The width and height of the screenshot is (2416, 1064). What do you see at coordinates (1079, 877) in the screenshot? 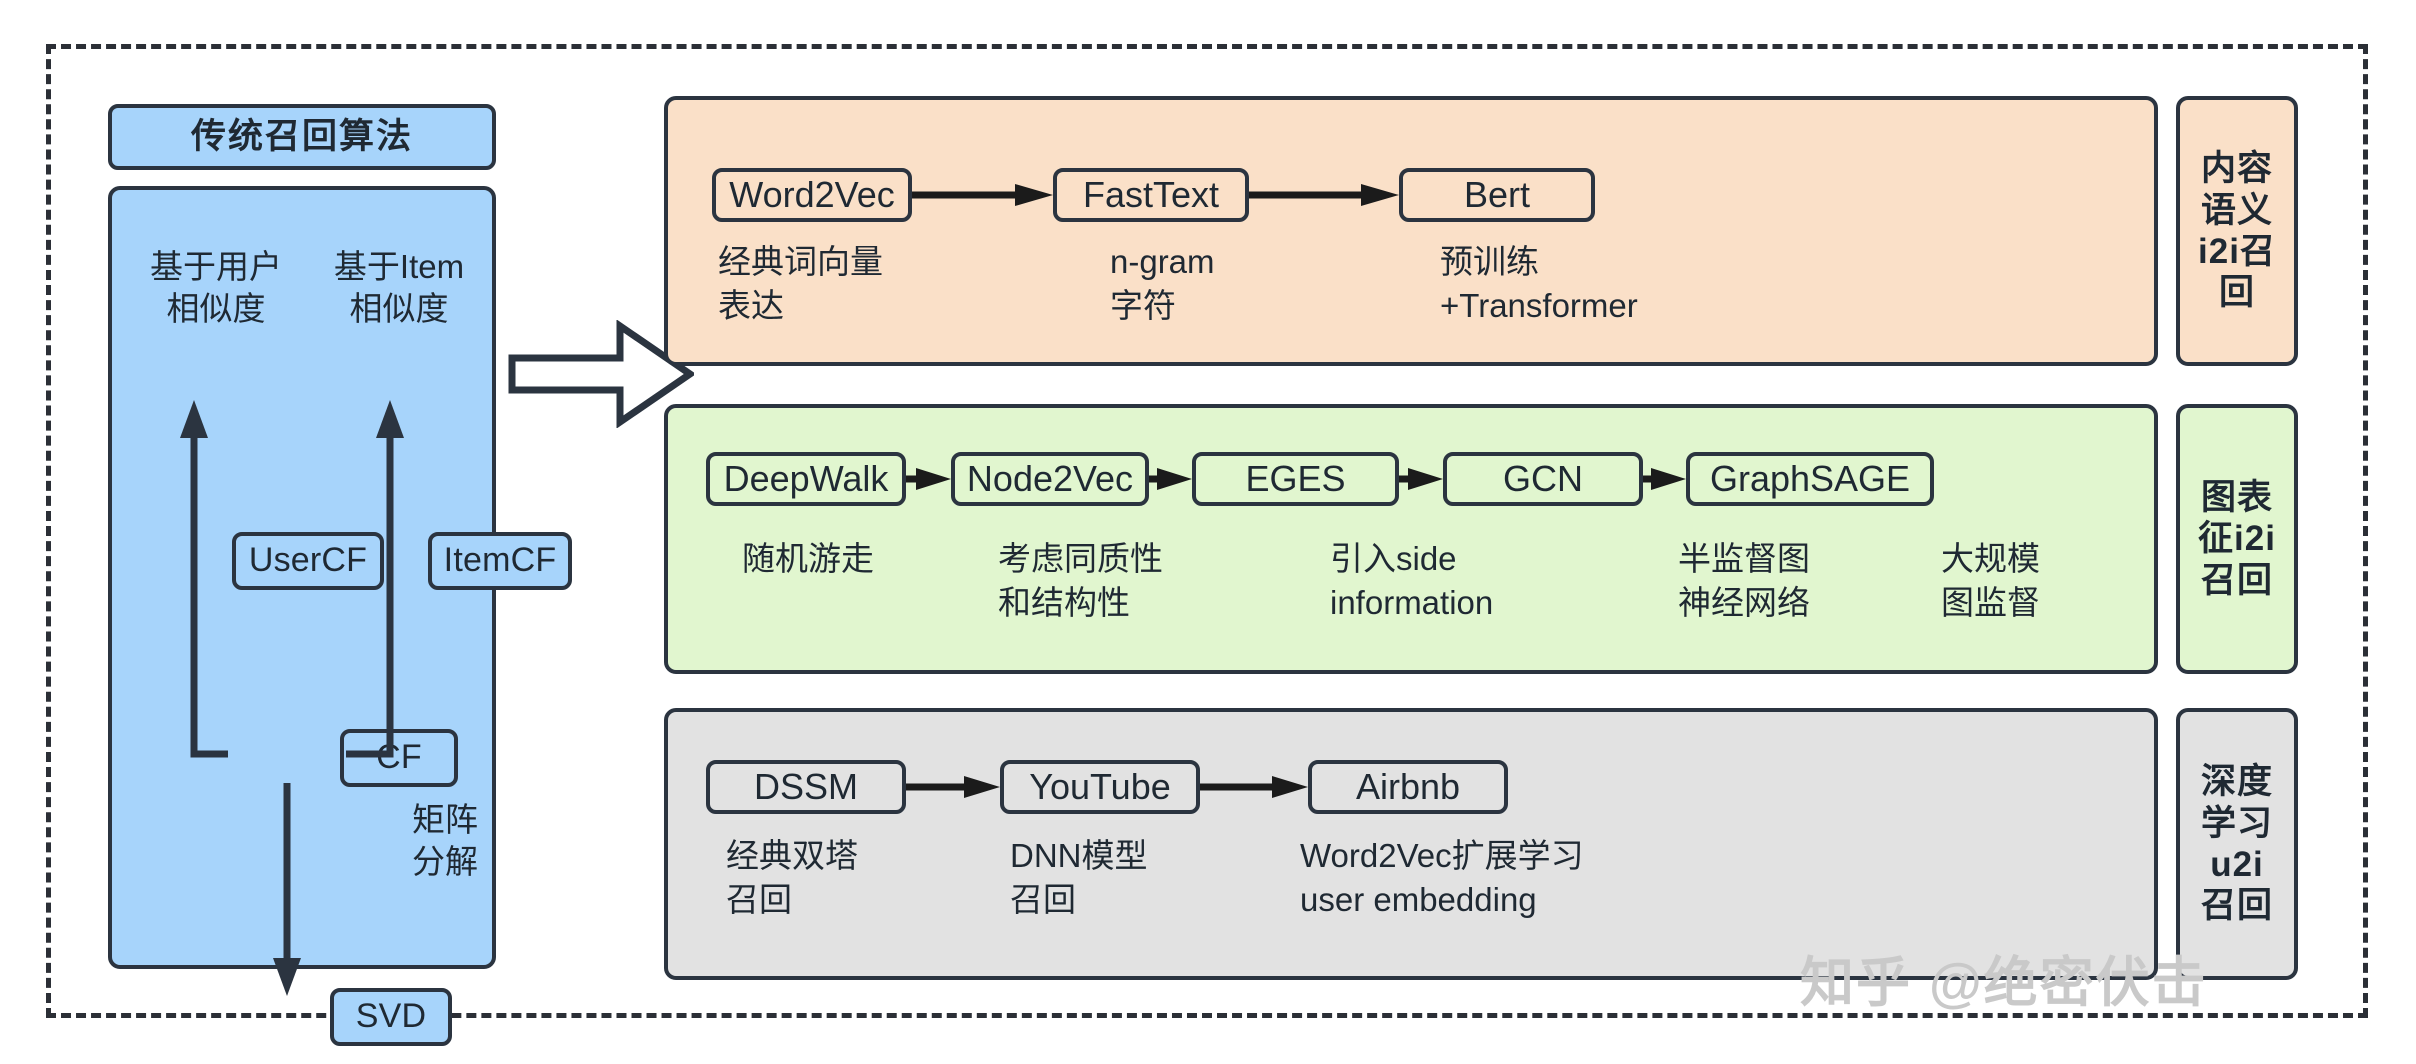
I see `caption-youtube: DNN模型 召回` at bounding box center [1079, 877].